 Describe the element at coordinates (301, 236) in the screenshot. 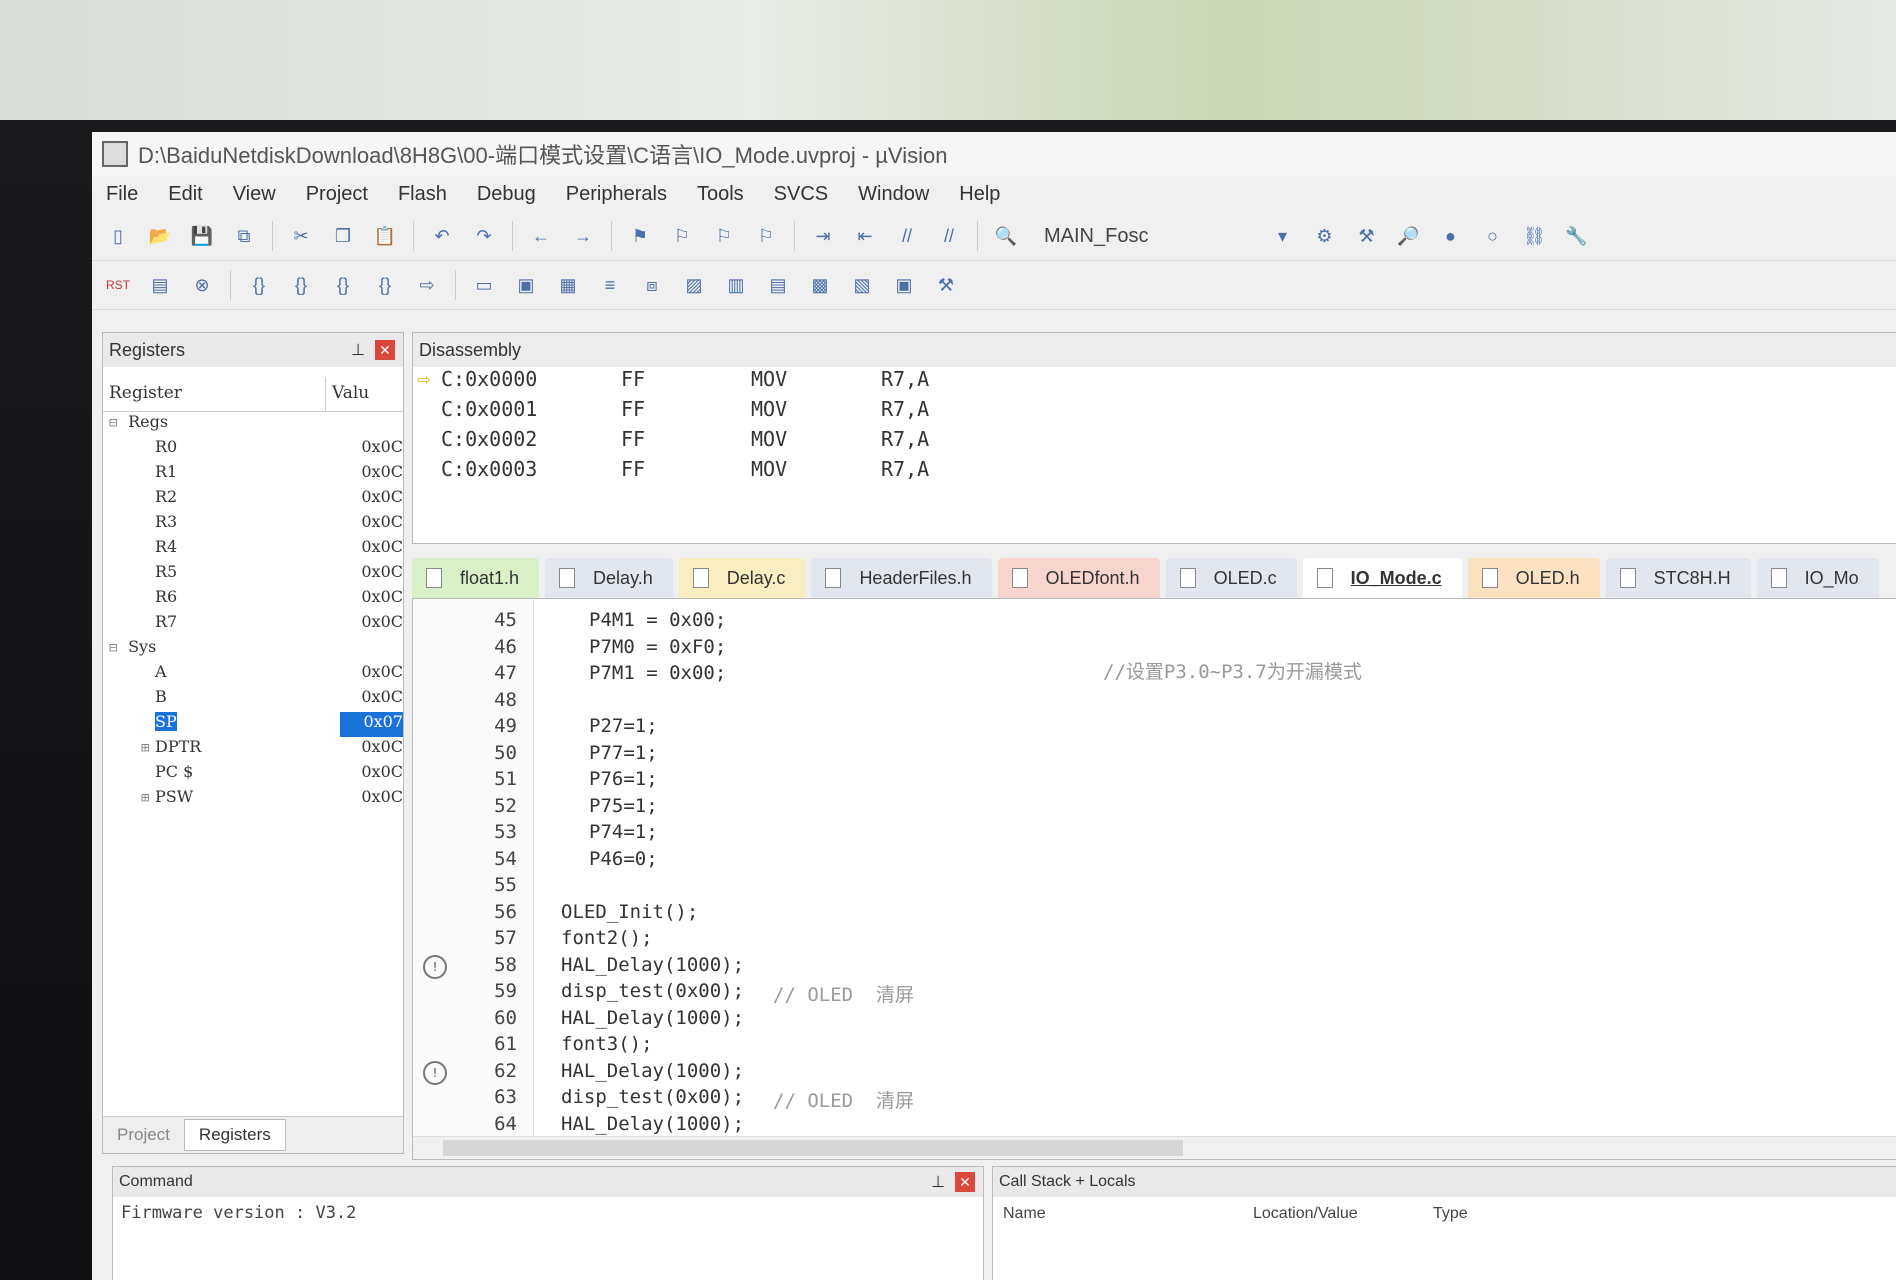

I see `cut-icon: ✂` at that location.